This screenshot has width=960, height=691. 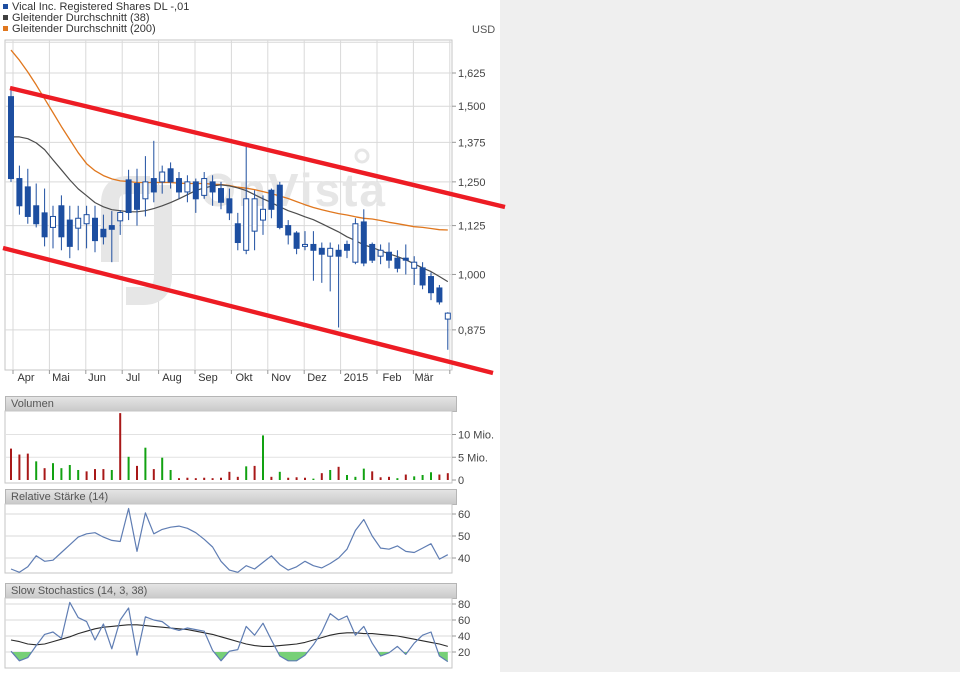 What do you see at coordinates (61, 378) in the screenshot?
I see `month-label: Mai` at bounding box center [61, 378].